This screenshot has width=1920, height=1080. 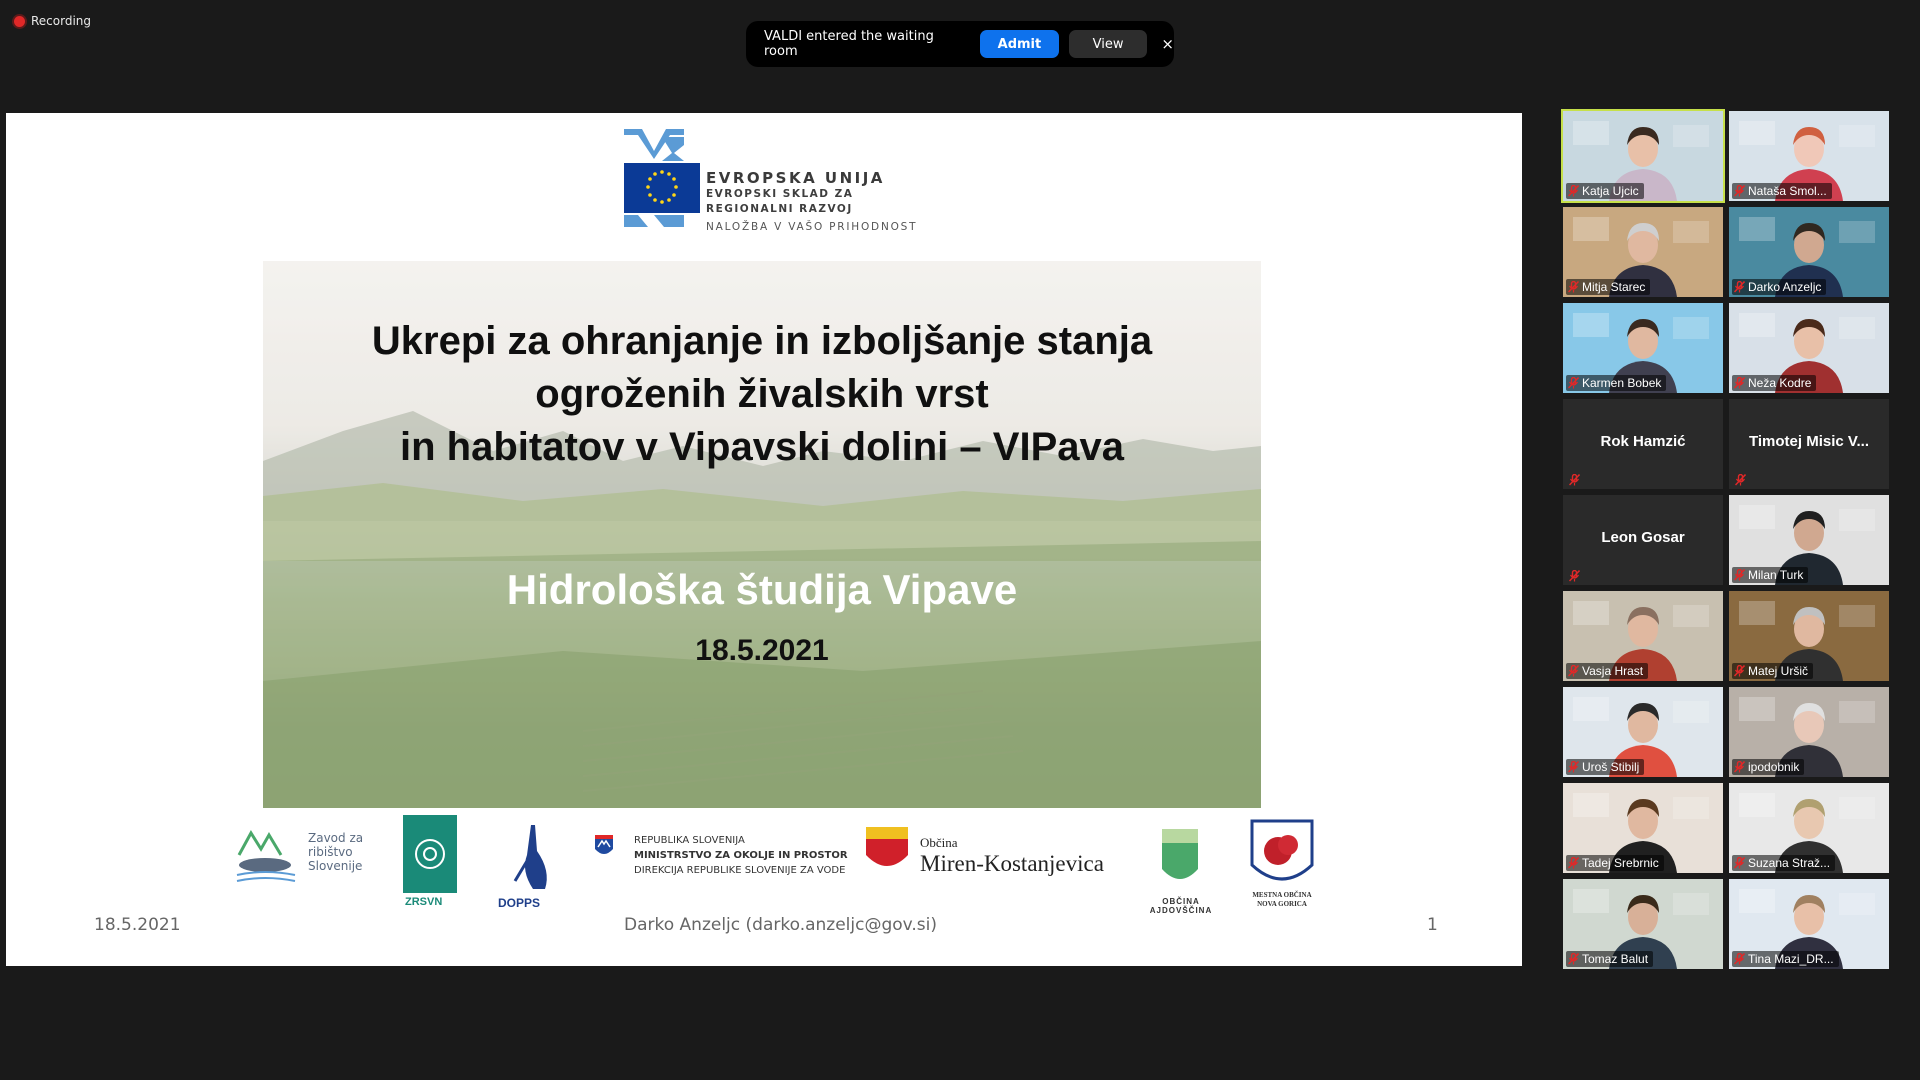 What do you see at coordinates (335, 866) in the screenshot?
I see `zavod-line3: Slovenije` at bounding box center [335, 866].